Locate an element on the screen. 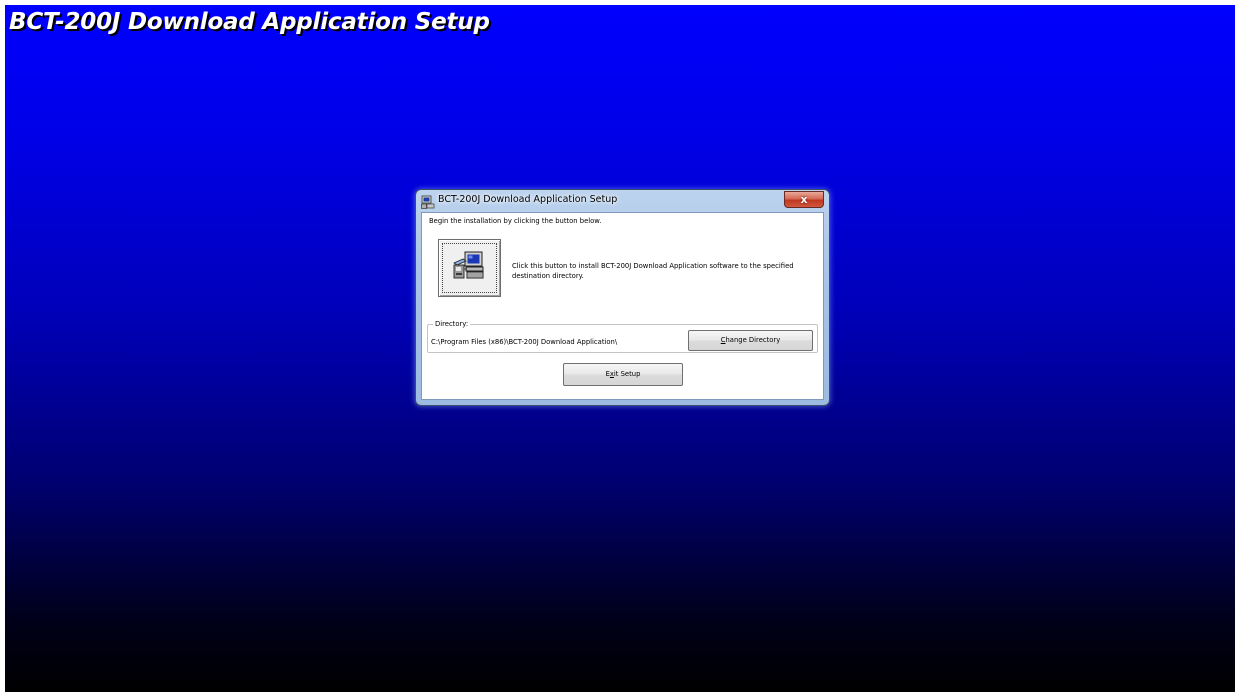 The height and width of the screenshot is (692, 1235). directory-label: Directory: is located at coordinates (452, 324).